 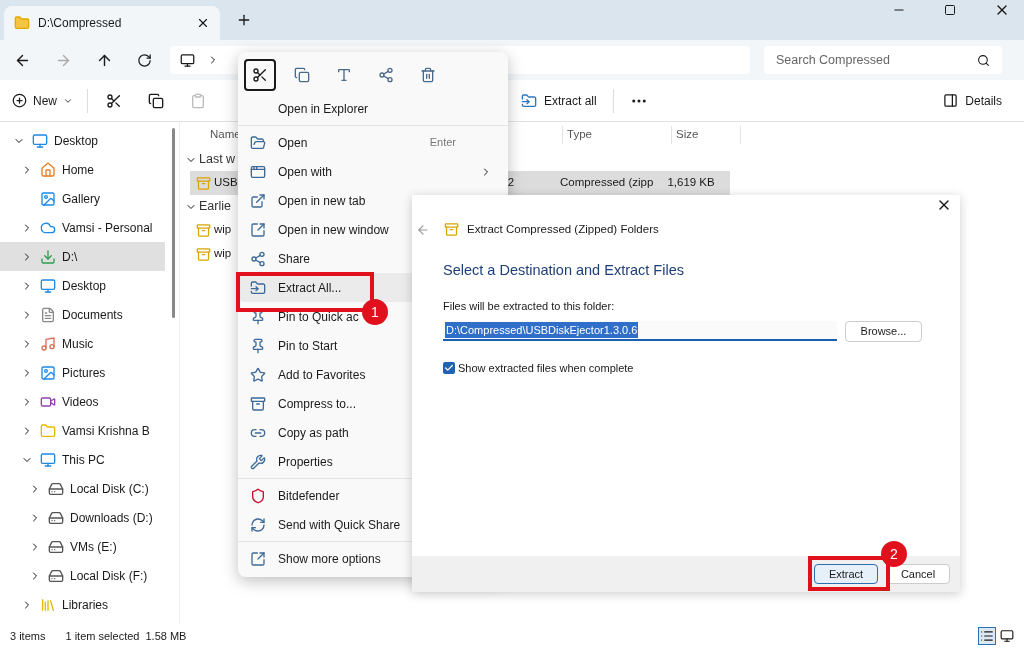 I want to click on menu-label: Bitdefender, so click(x=309, y=496).